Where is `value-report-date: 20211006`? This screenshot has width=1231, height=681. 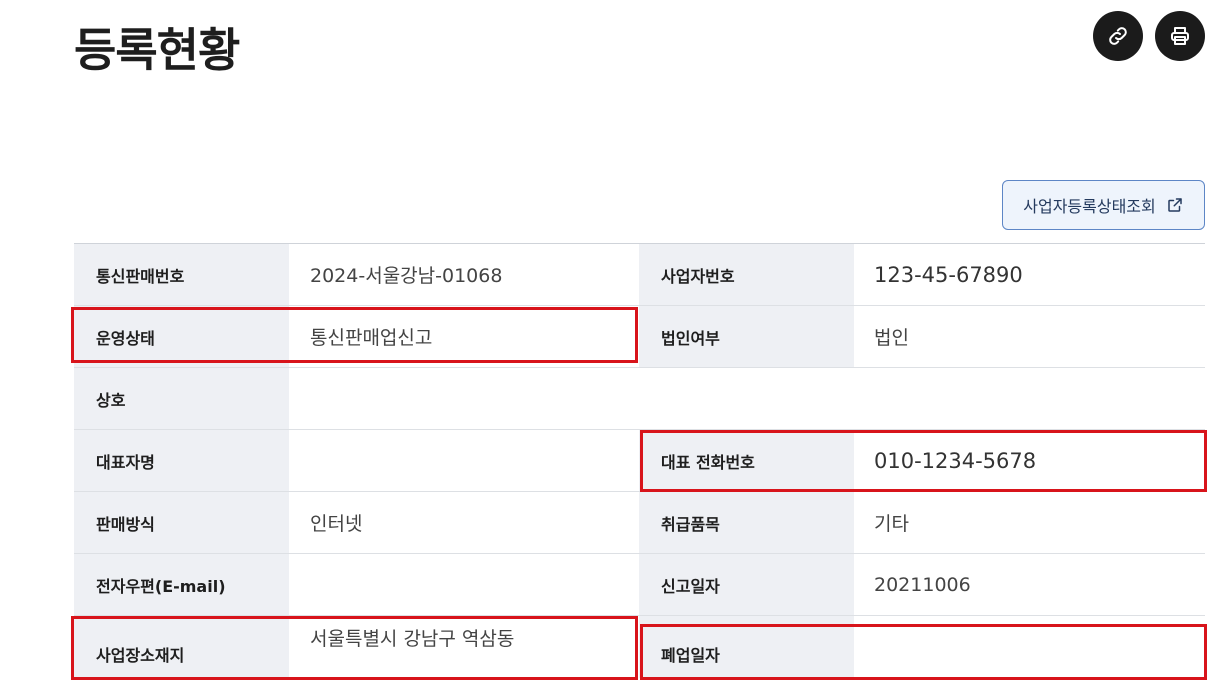
value-report-date: 20211006 is located at coordinates (922, 584).